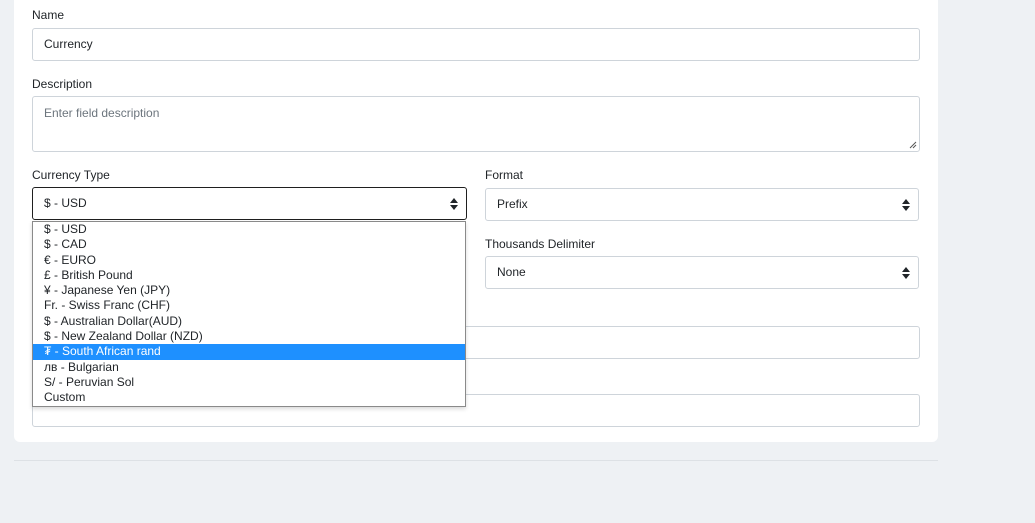 This screenshot has height=523, width=1035. I want to click on dropdown-option-highlighted: ₮ - South African rand, so click(249, 352).